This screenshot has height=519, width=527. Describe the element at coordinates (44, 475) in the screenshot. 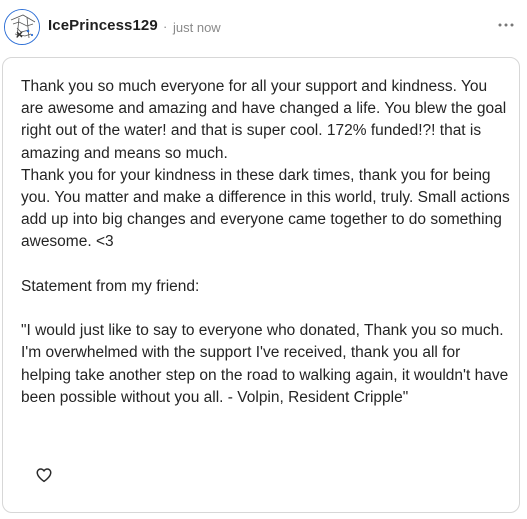

I see `heart-icon` at that location.